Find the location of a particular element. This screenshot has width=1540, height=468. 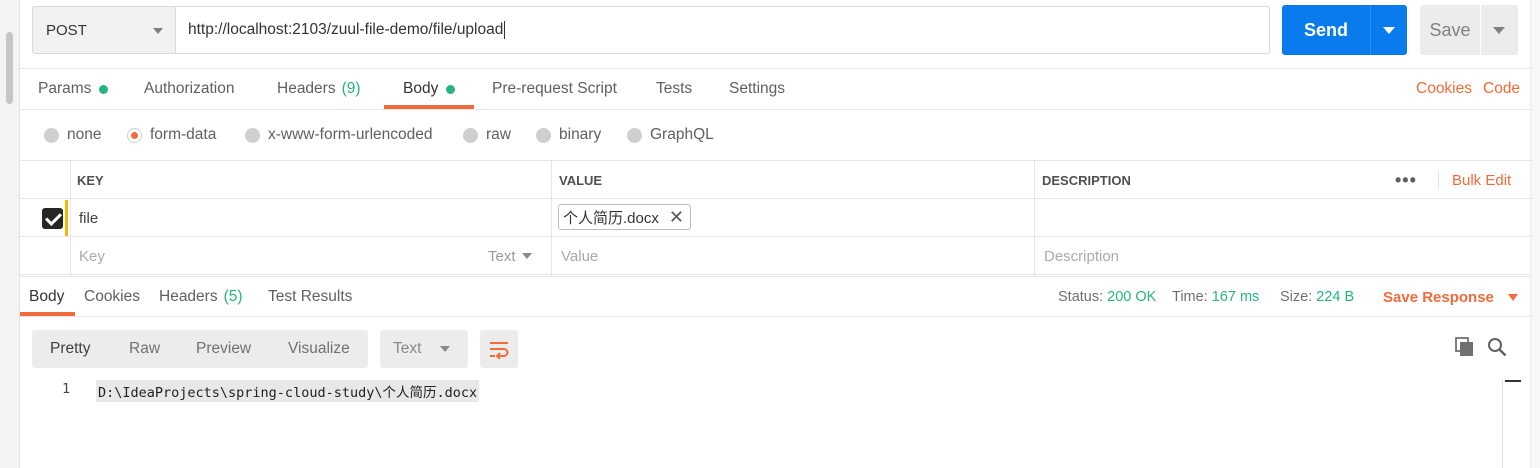

tab-settings: Settings is located at coordinates (757, 89).